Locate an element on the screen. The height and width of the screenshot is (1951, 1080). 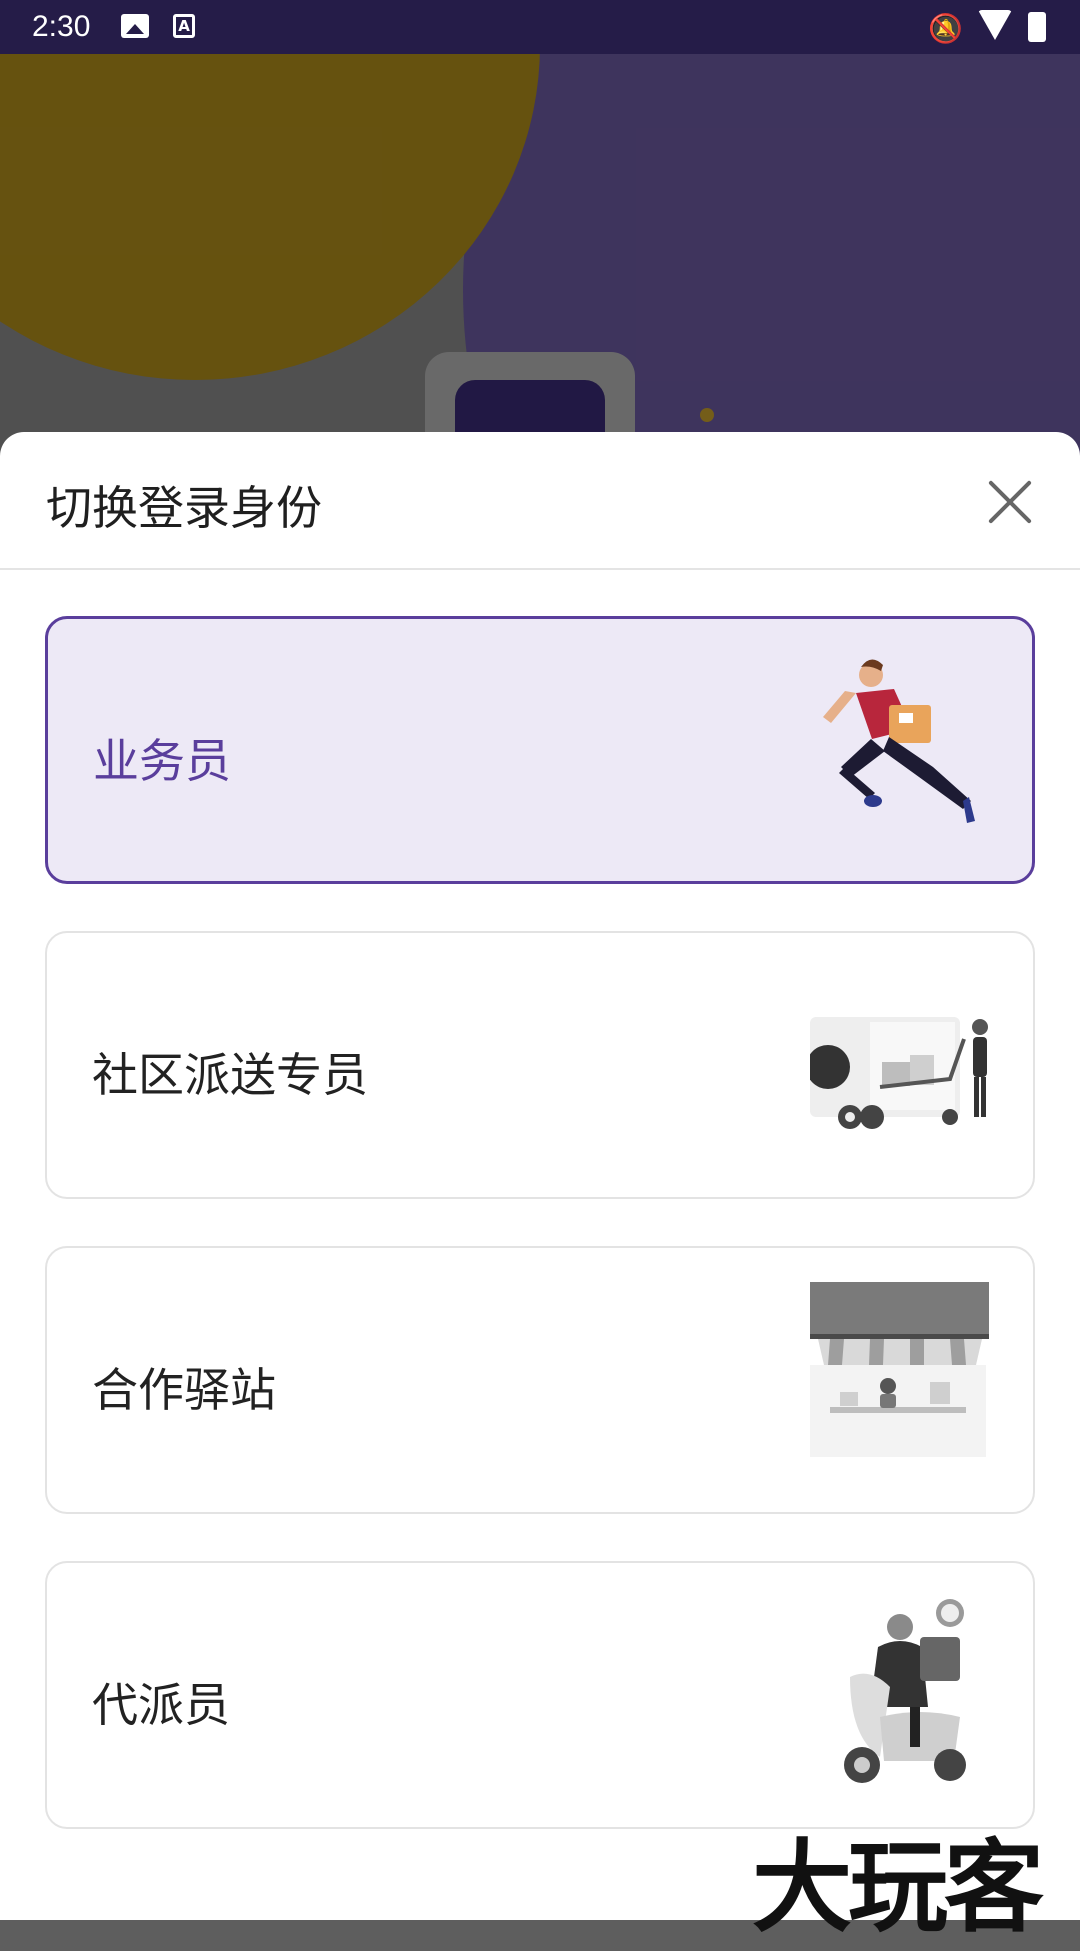
sheet-title: 切换登录身份 is located at coordinates (184, 508).